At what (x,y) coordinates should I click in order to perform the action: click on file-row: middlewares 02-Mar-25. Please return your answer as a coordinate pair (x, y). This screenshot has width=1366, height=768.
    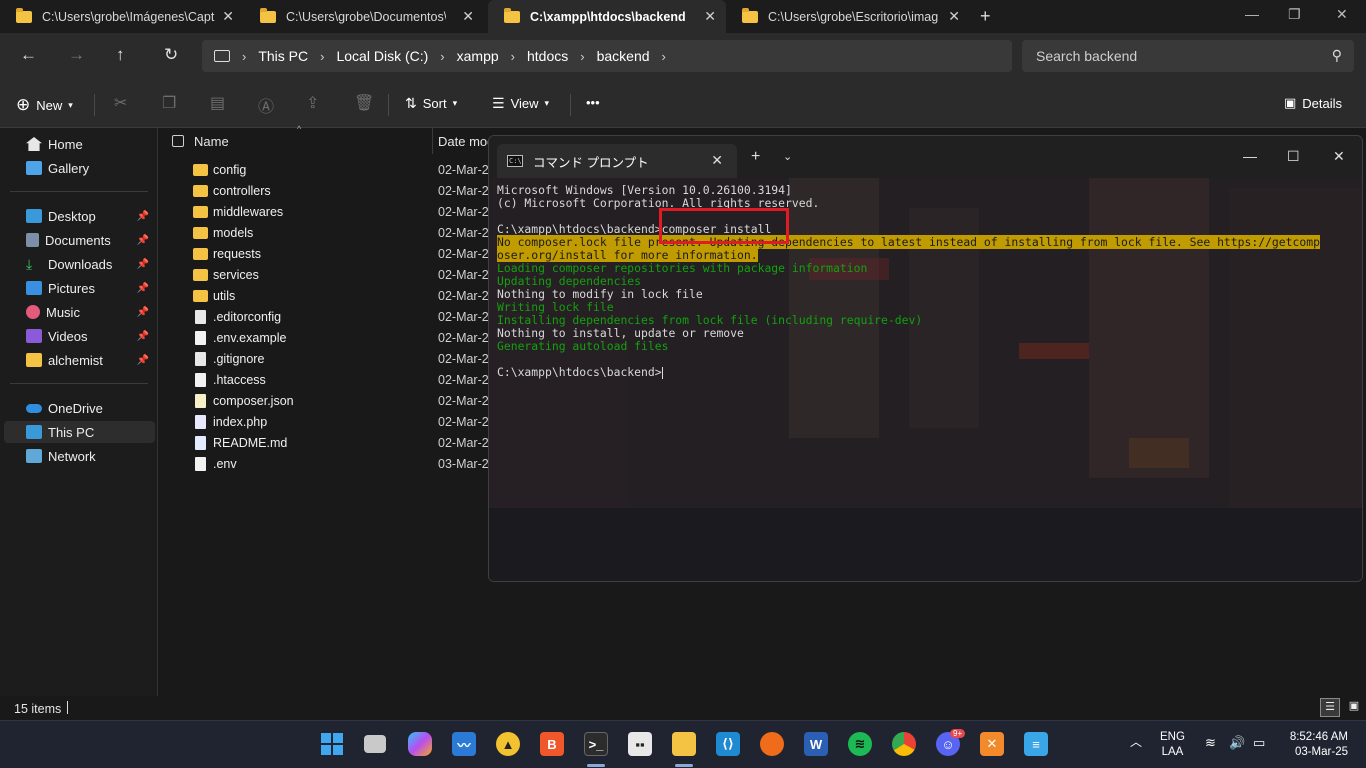
    Looking at the image, I should click on (329, 211).